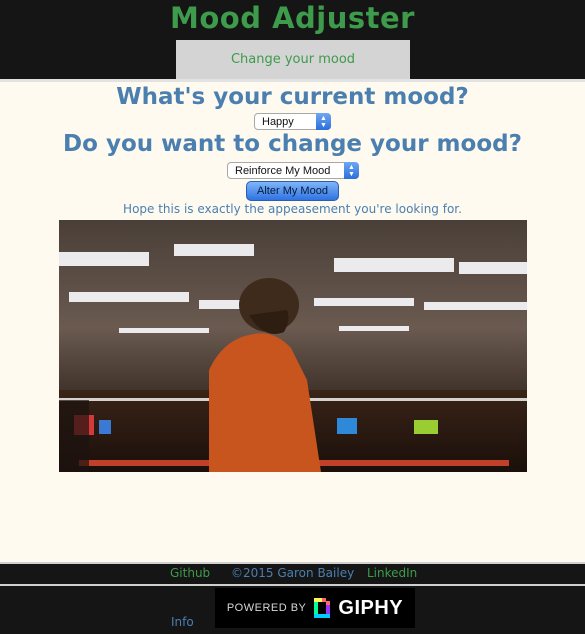 This screenshot has width=585, height=634. What do you see at coordinates (293, 59) in the screenshot?
I see `tab-change-your-mood: Change your mood` at bounding box center [293, 59].